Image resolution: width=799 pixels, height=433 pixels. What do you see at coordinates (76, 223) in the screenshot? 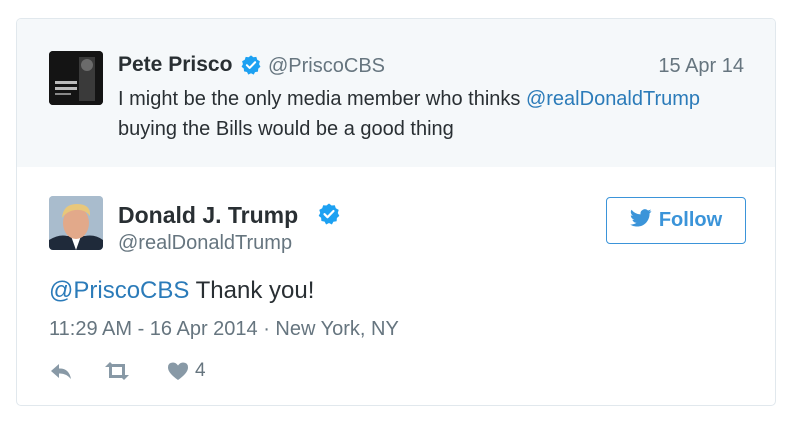
I see `author-avatar` at bounding box center [76, 223].